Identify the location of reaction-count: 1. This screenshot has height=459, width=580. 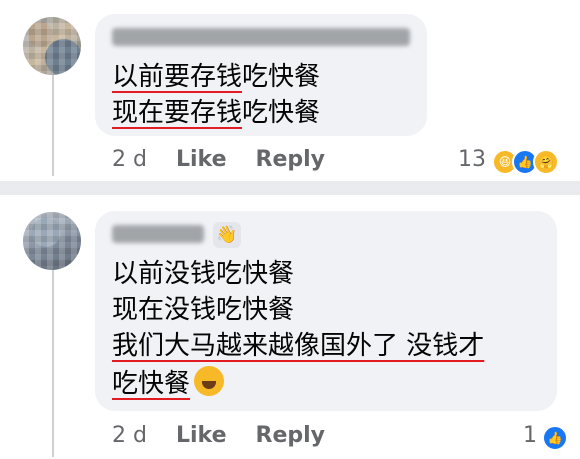
(530, 435).